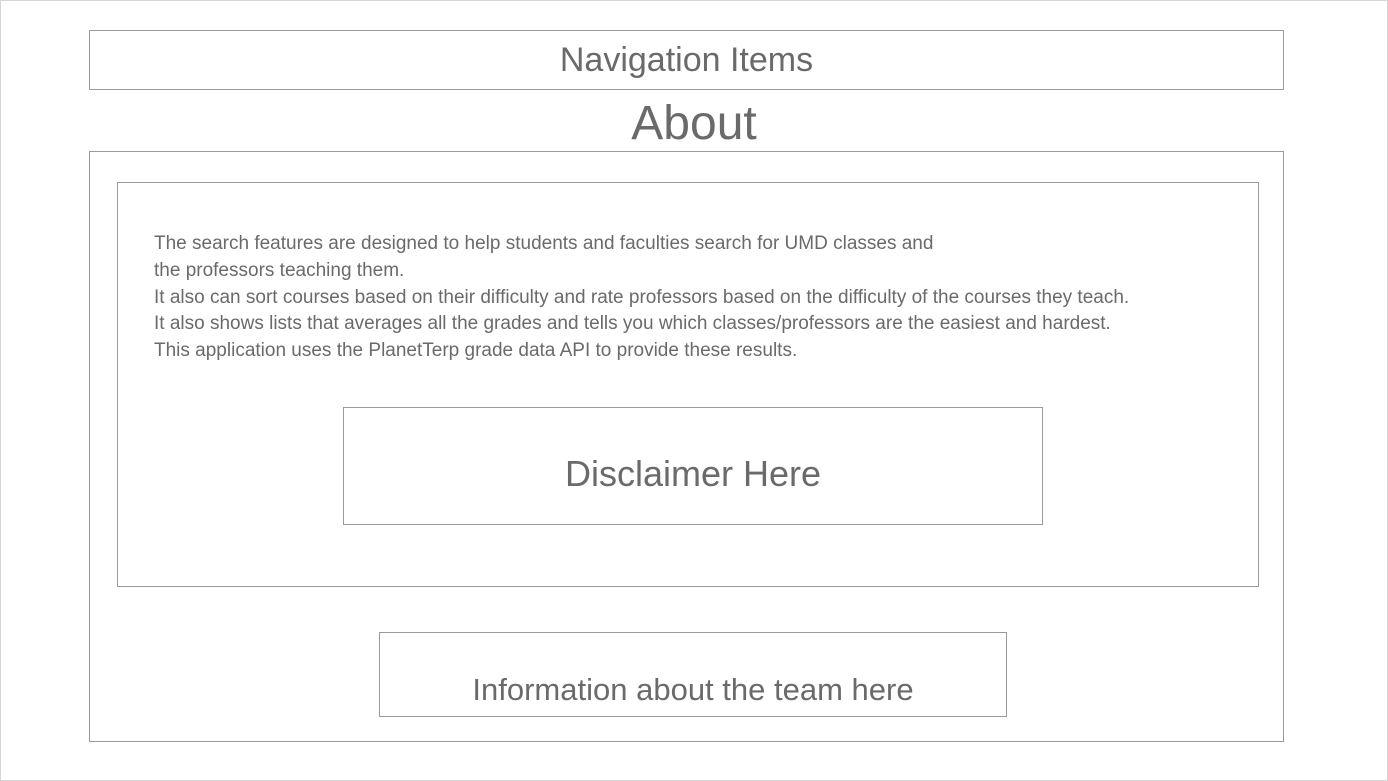 This screenshot has width=1388, height=781. What do you see at coordinates (693, 473) in the screenshot?
I see `disclaimer-label: Disclaimer Here` at bounding box center [693, 473].